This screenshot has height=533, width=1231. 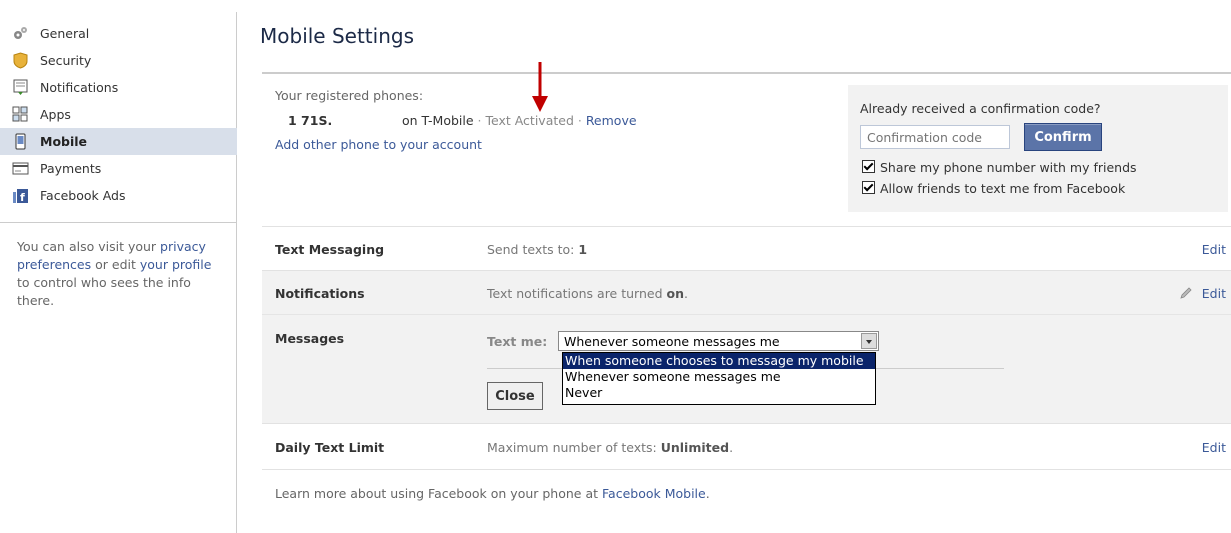 What do you see at coordinates (577, 293) in the screenshot?
I see `desc-text: Text notifications are turned` at bounding box center [577, 293].